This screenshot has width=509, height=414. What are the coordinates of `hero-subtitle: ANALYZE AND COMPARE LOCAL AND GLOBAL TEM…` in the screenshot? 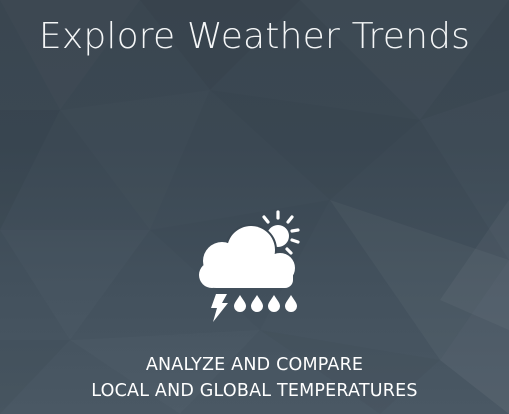 It's located at (254, 378).